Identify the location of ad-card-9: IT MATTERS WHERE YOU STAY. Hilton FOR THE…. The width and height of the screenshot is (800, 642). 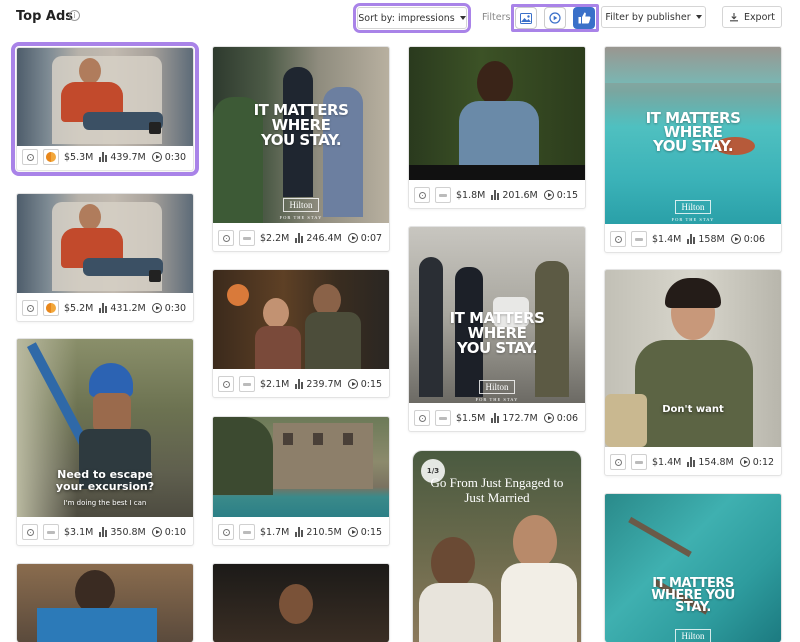
(693, 149).